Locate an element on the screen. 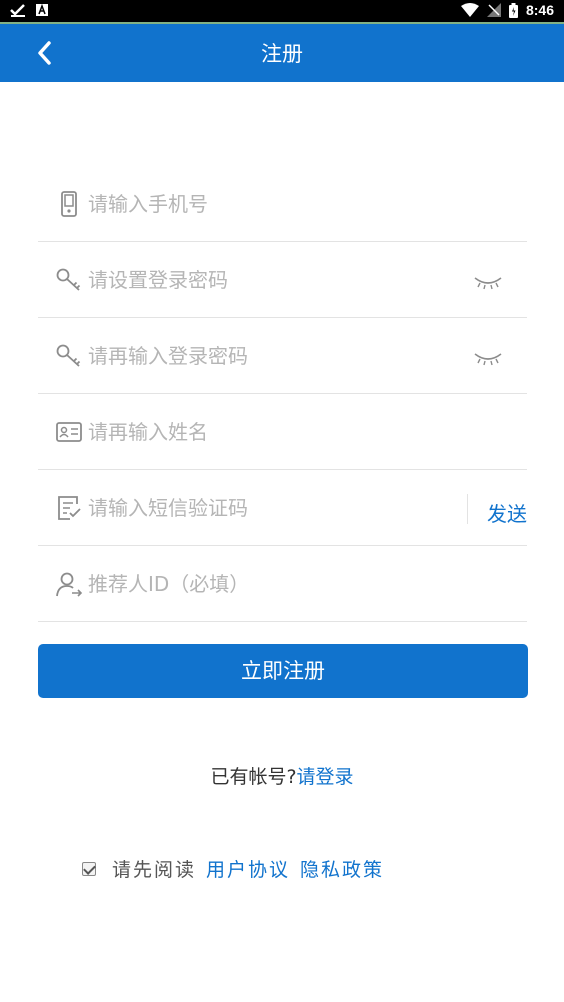 The width and height of the screenshot is (564, 1002). password-row is located at coordinates (282, 280).